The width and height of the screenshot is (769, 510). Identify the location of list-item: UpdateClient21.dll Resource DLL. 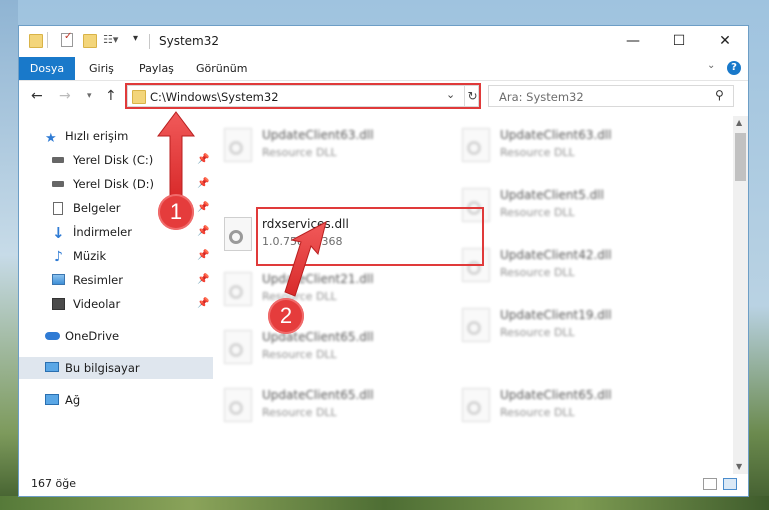
(319, 290).